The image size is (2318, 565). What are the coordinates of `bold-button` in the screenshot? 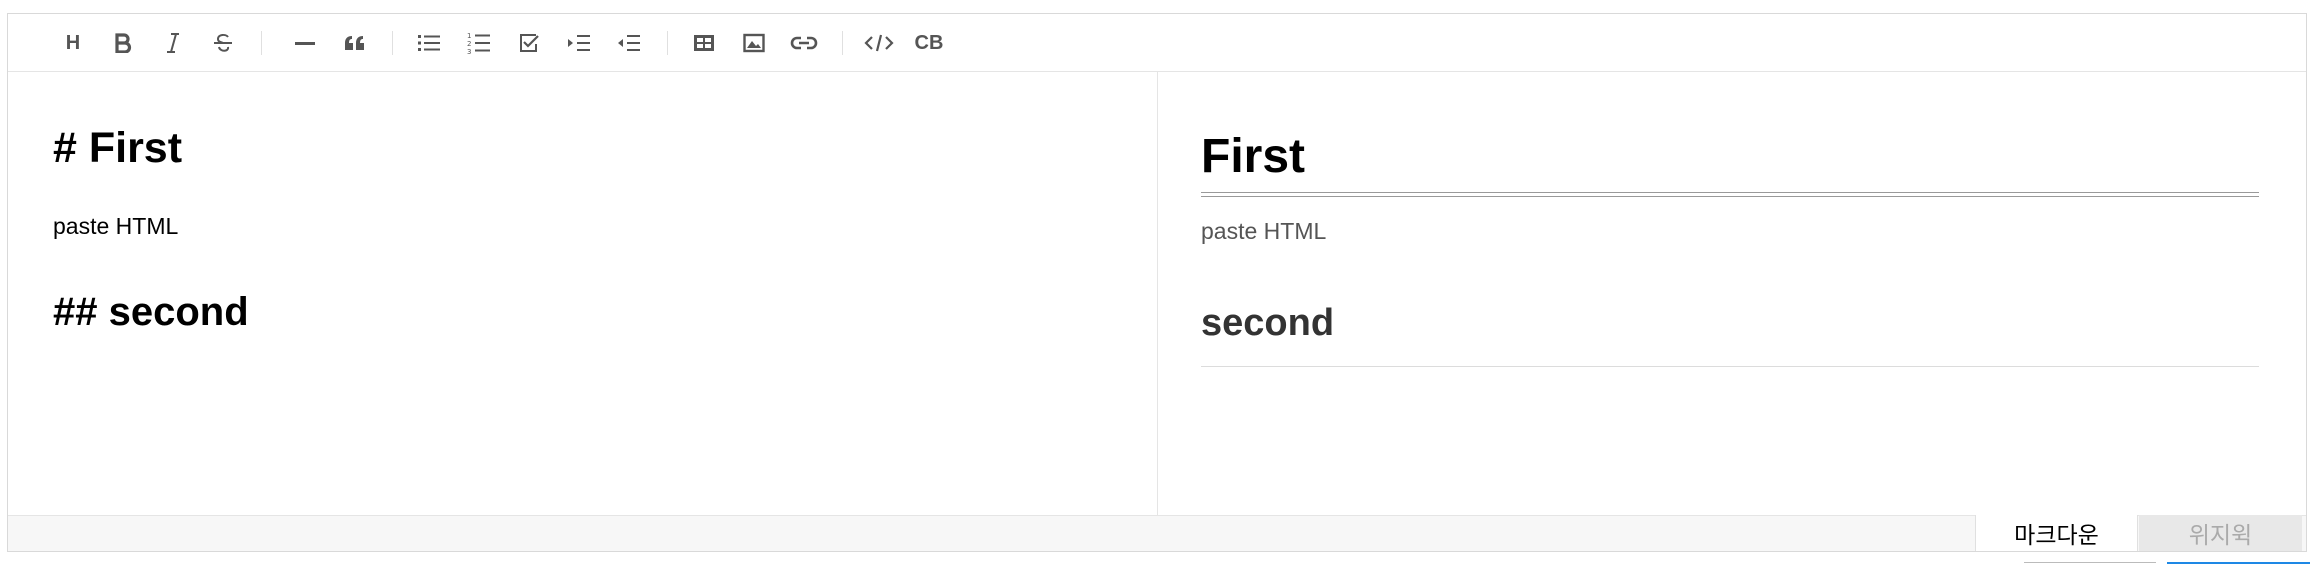 It's located at (123, 43).